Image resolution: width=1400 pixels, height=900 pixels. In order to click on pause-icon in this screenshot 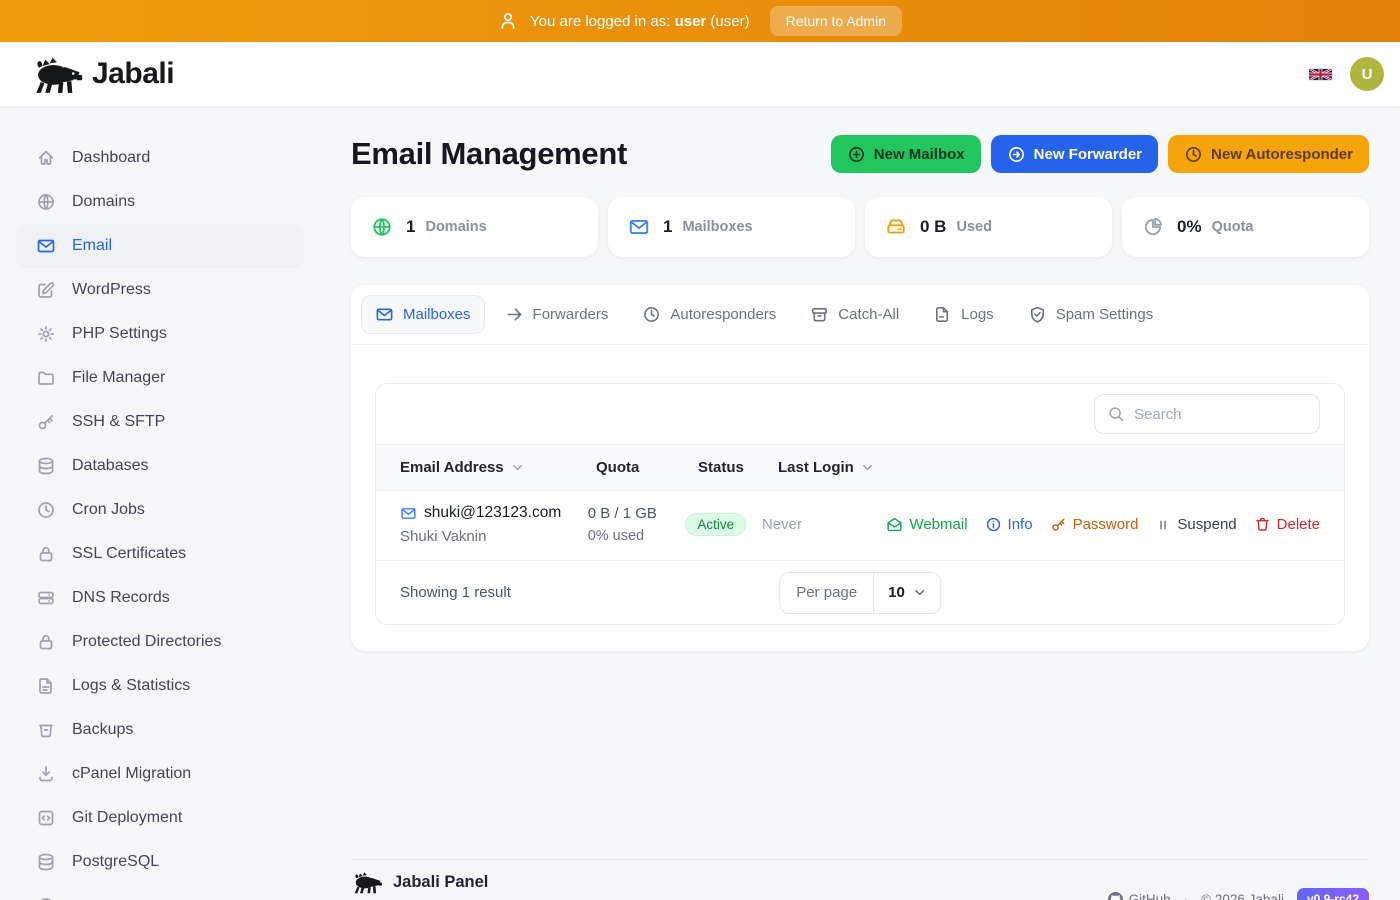, I will do `click(1163, 525)`.